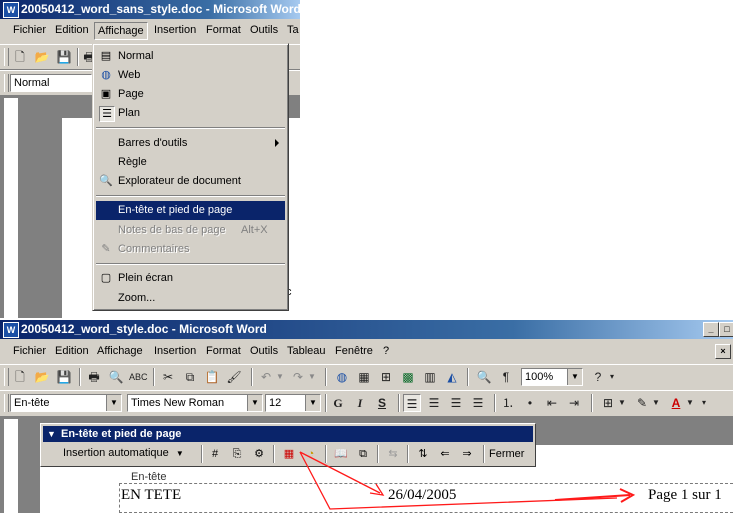  What do you see at coordinates (340, 472) in the screenshot?
I see `annotation-arrow-date` at bounding box center [340, 472].